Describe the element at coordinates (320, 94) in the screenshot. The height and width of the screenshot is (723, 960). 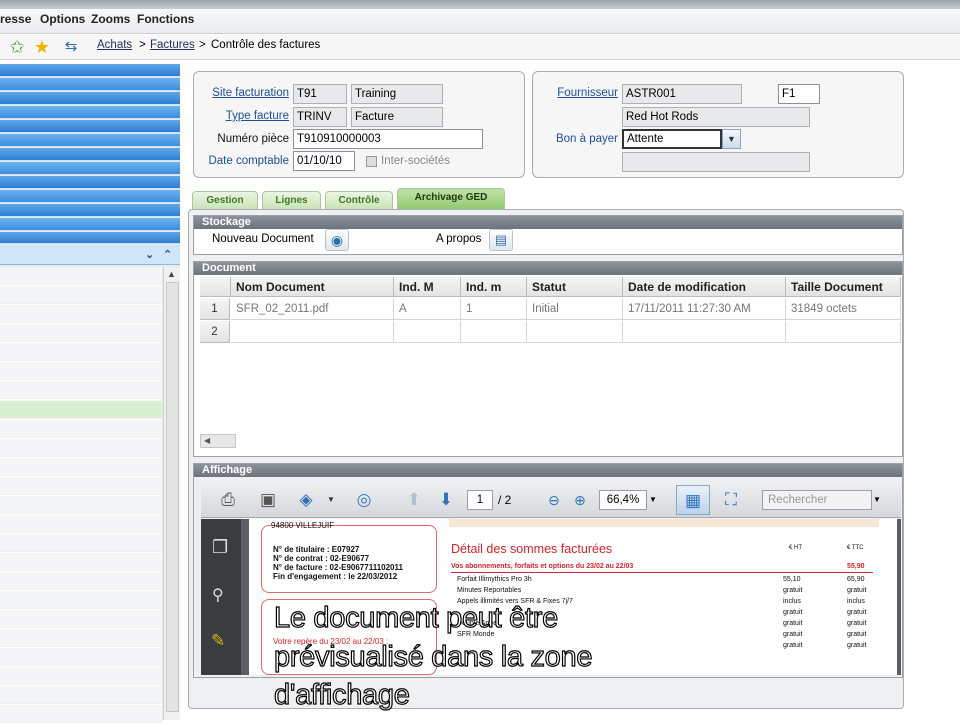
I see `site-code-field: T91` at that location.